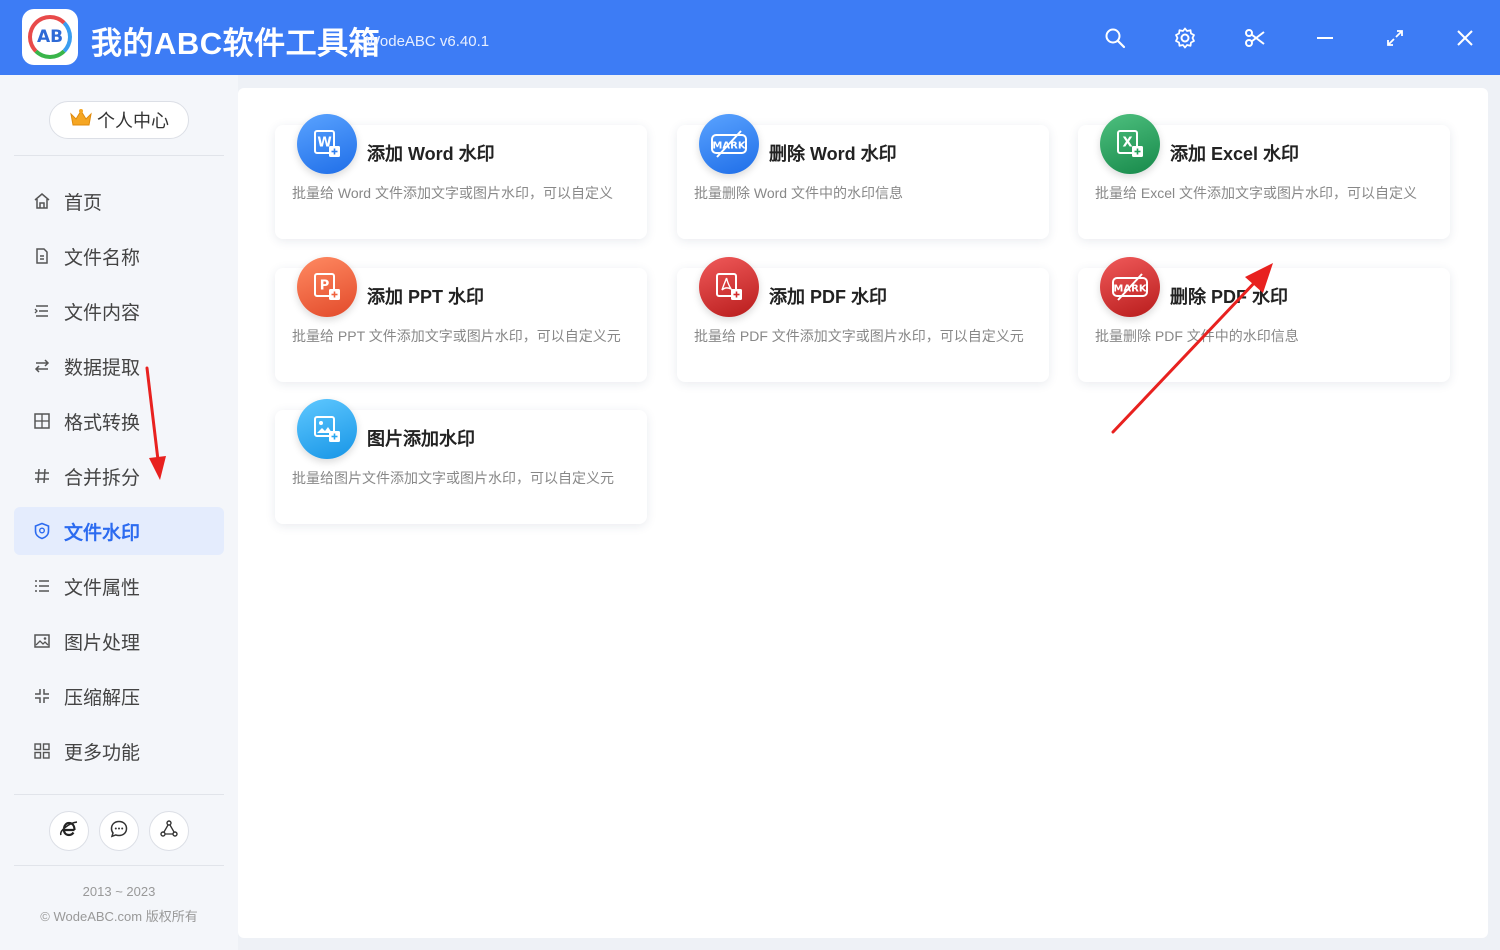  What do you see at coordinates (42, 586) in the screenshot?
I see `file-attributes-icon` at bounding box center [42, 586].